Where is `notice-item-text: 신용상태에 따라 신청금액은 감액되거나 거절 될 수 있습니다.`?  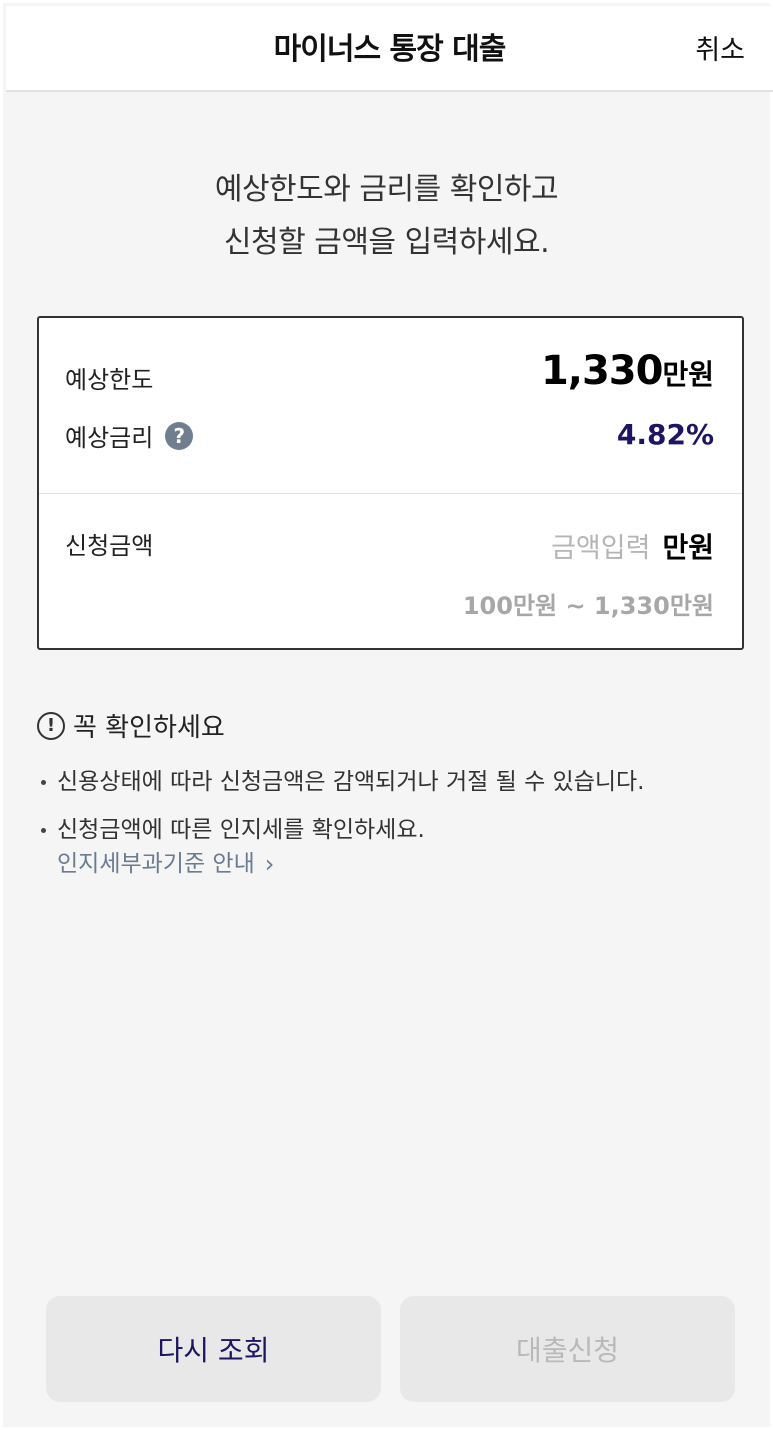 notice-item-text: 신용상태에 따라 신청금액은 감액되거나 거절 될 수 있습니다. is located at coordinates (351, 782).